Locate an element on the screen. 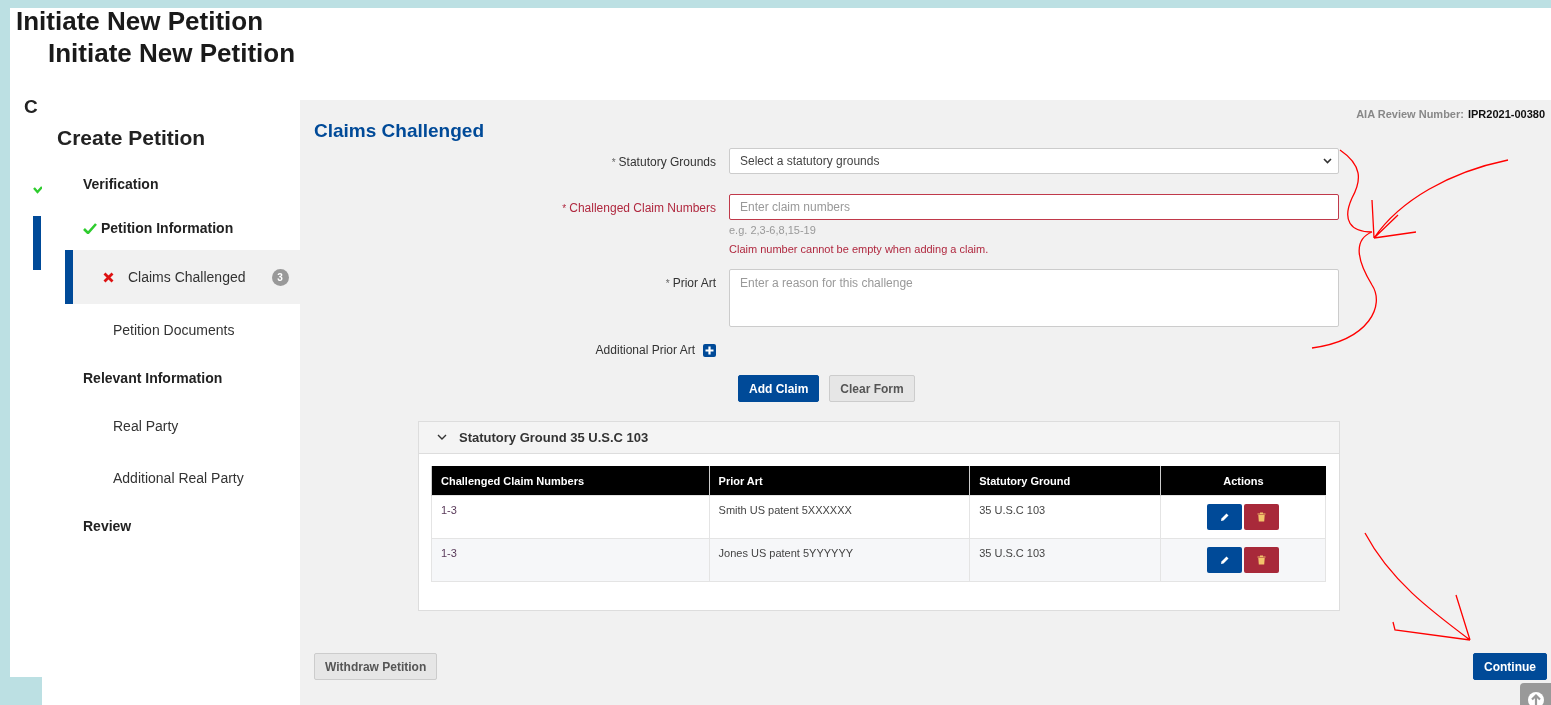 This screenshot has height=705, width=1551. count-badge: 3 is located at coordinates (280, 277).